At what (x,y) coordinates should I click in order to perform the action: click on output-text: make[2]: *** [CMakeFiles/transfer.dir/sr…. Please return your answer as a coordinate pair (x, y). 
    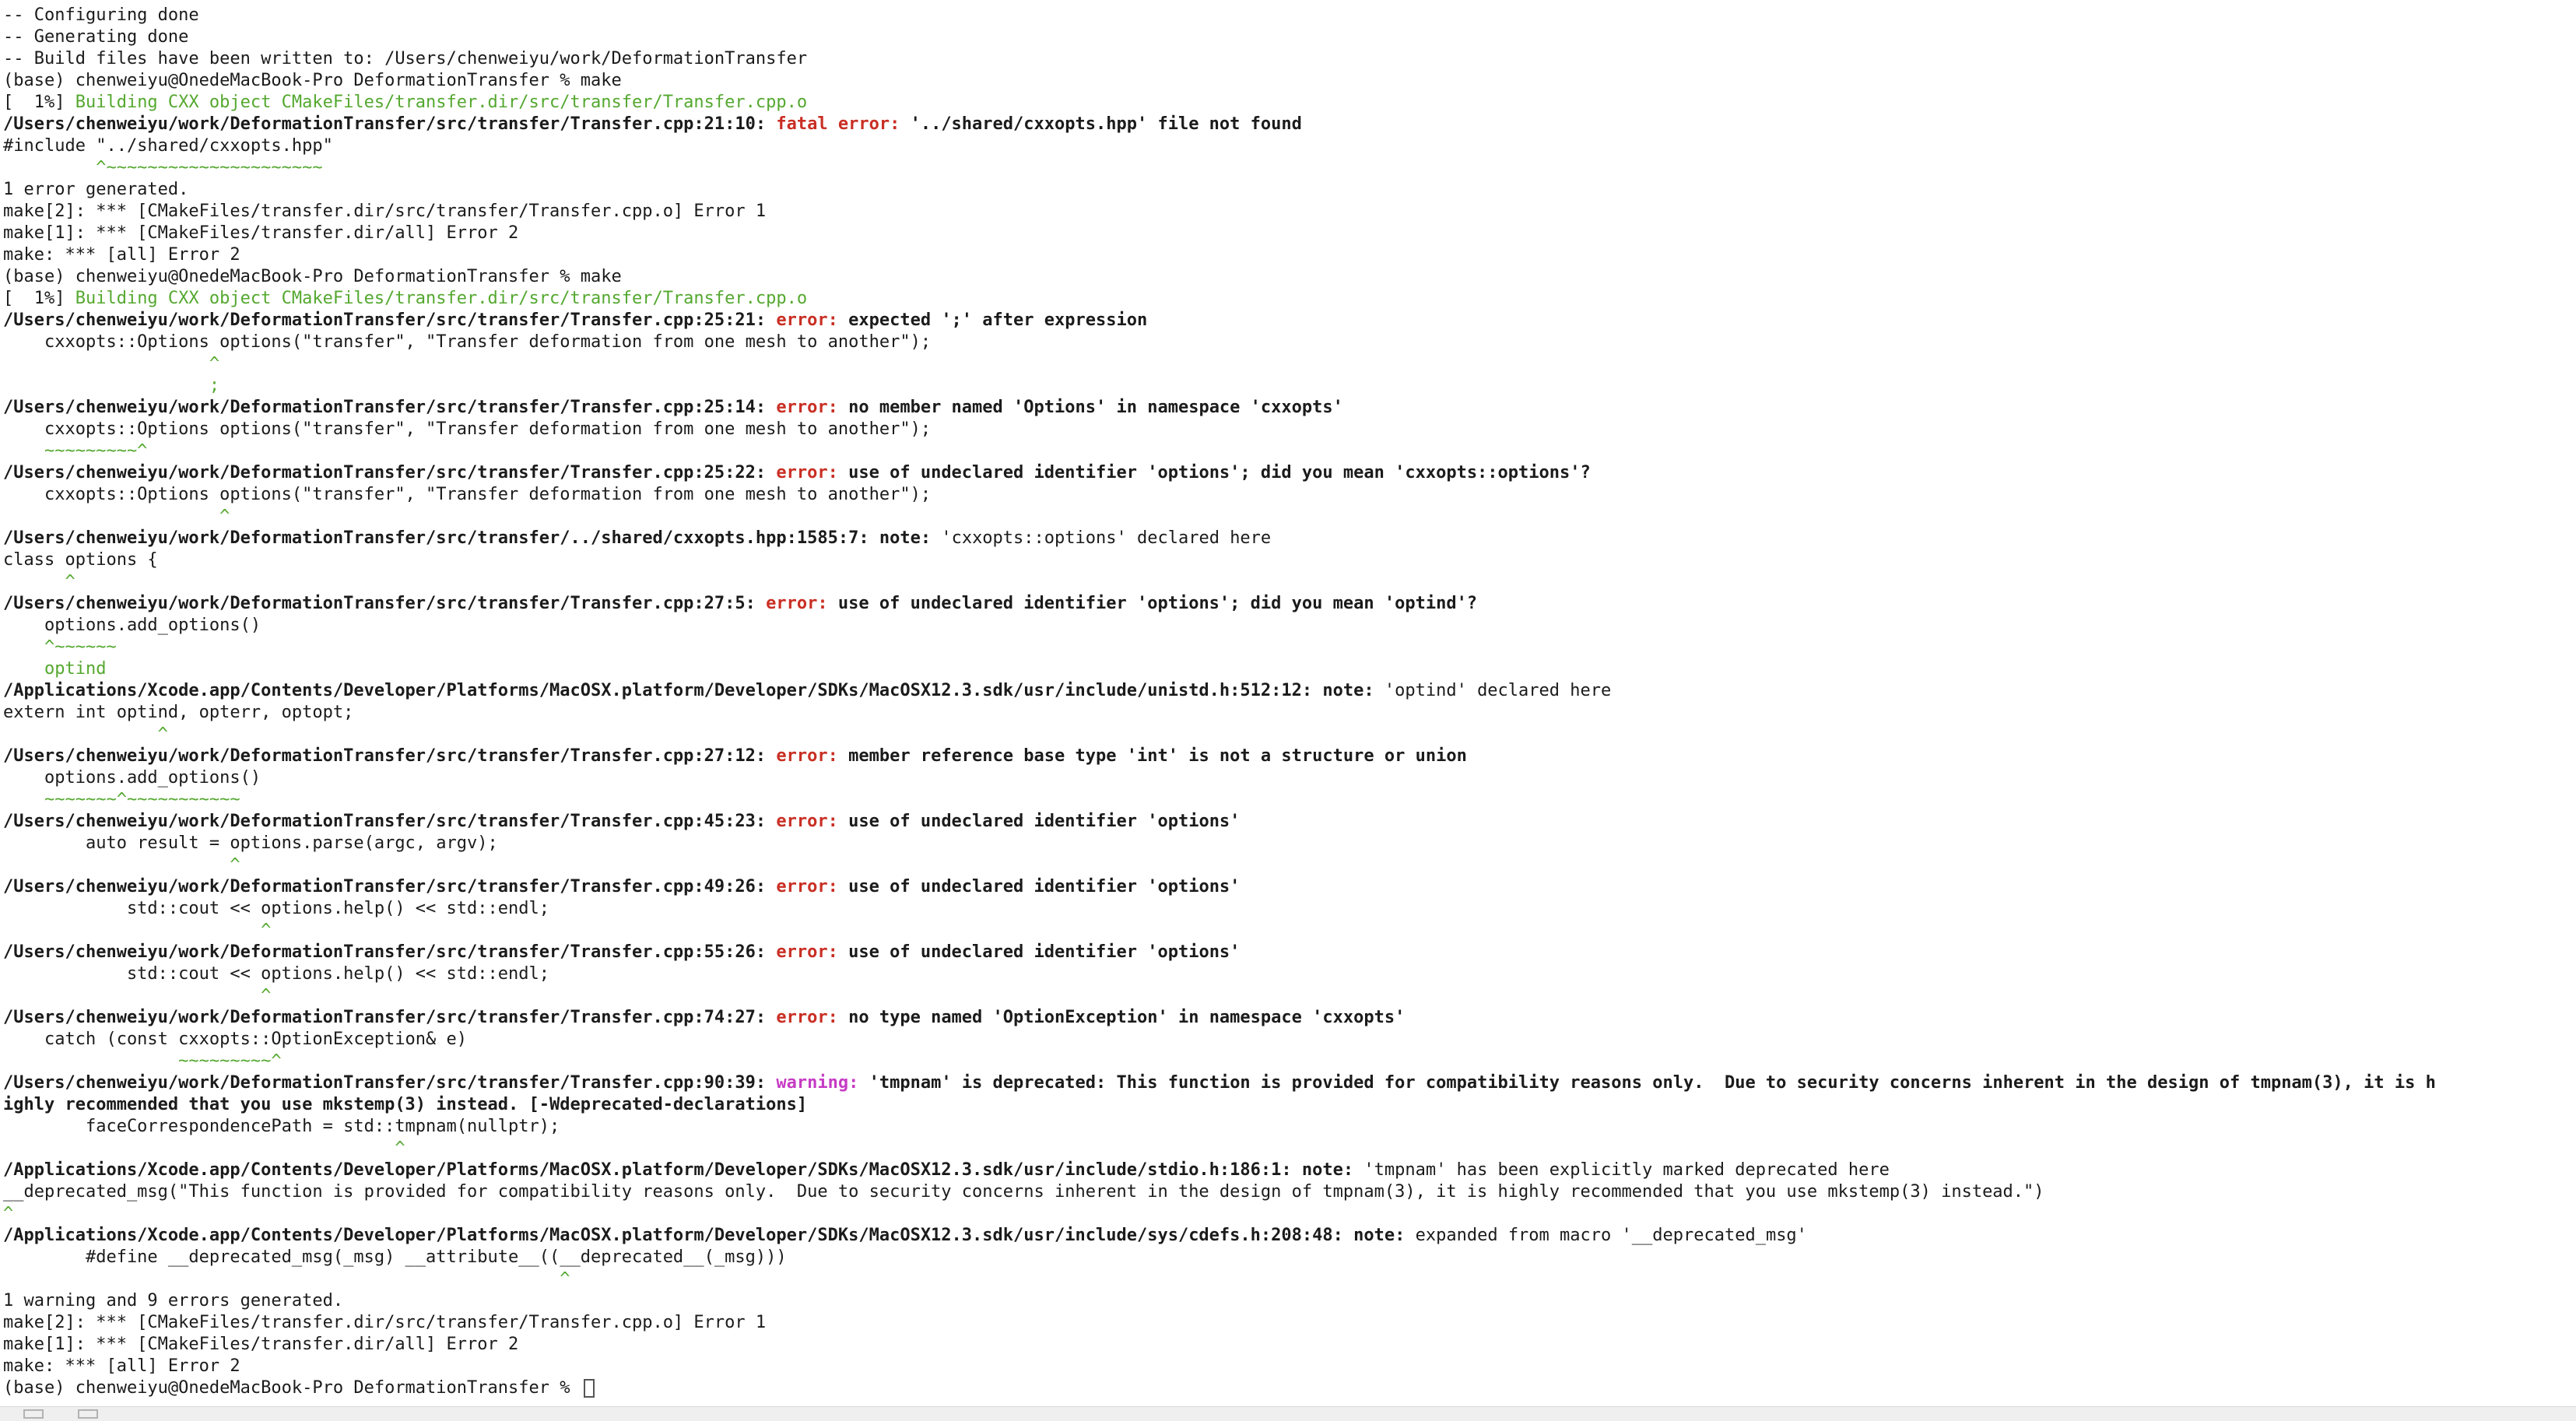
    Looking at the image, I should click on (385, 212).